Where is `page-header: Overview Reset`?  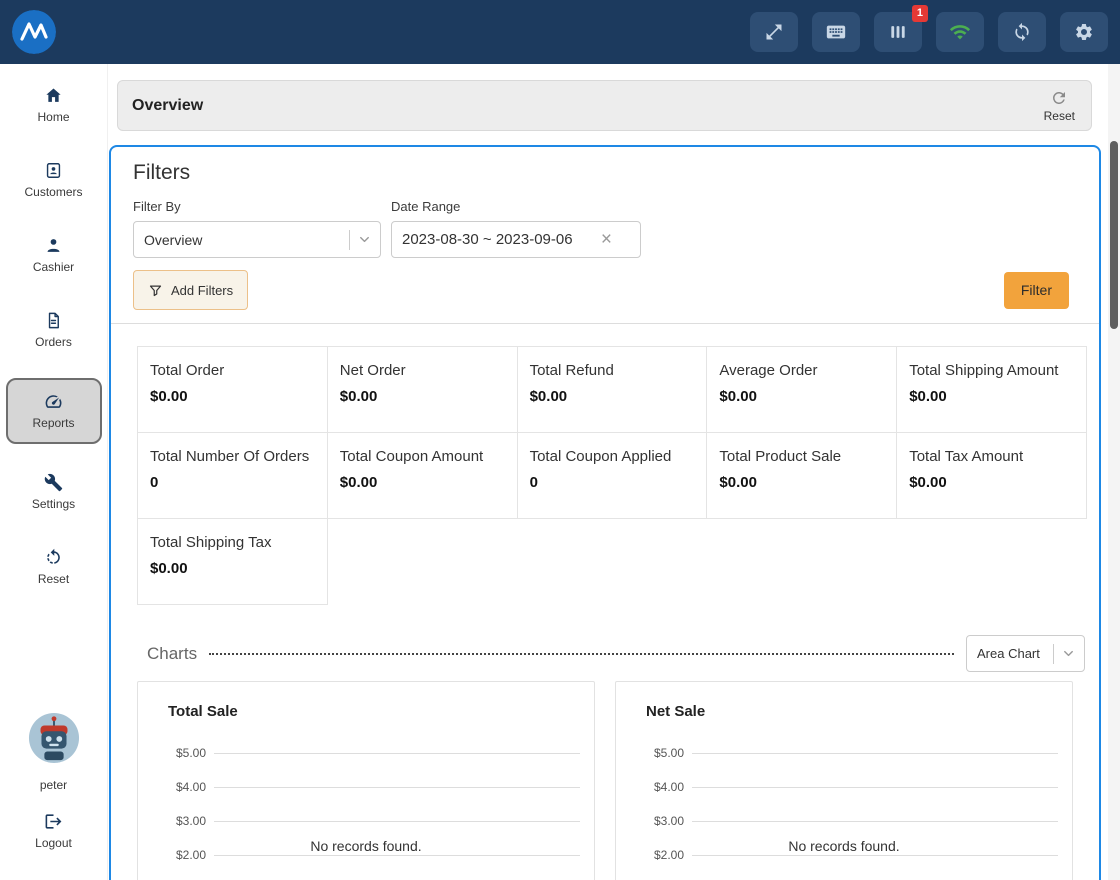
page-header: Overview Reset is located at coordinates (604, 105).